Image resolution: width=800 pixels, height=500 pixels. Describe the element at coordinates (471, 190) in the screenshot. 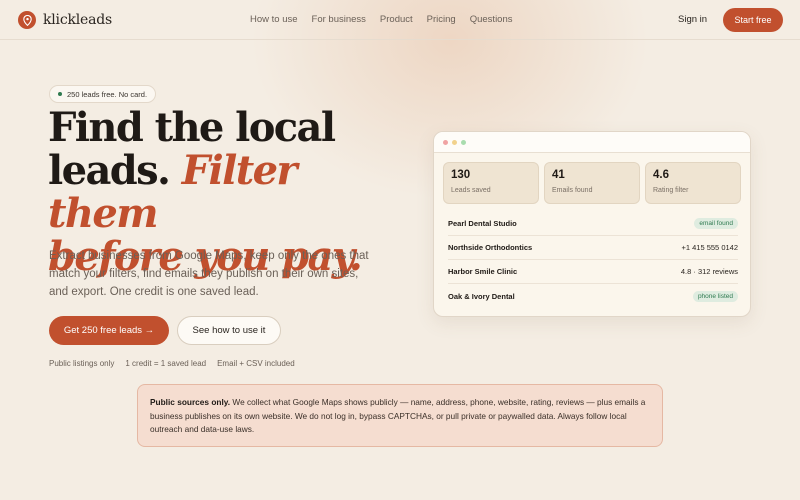

I see `stat-label: Leads saved` at that location.